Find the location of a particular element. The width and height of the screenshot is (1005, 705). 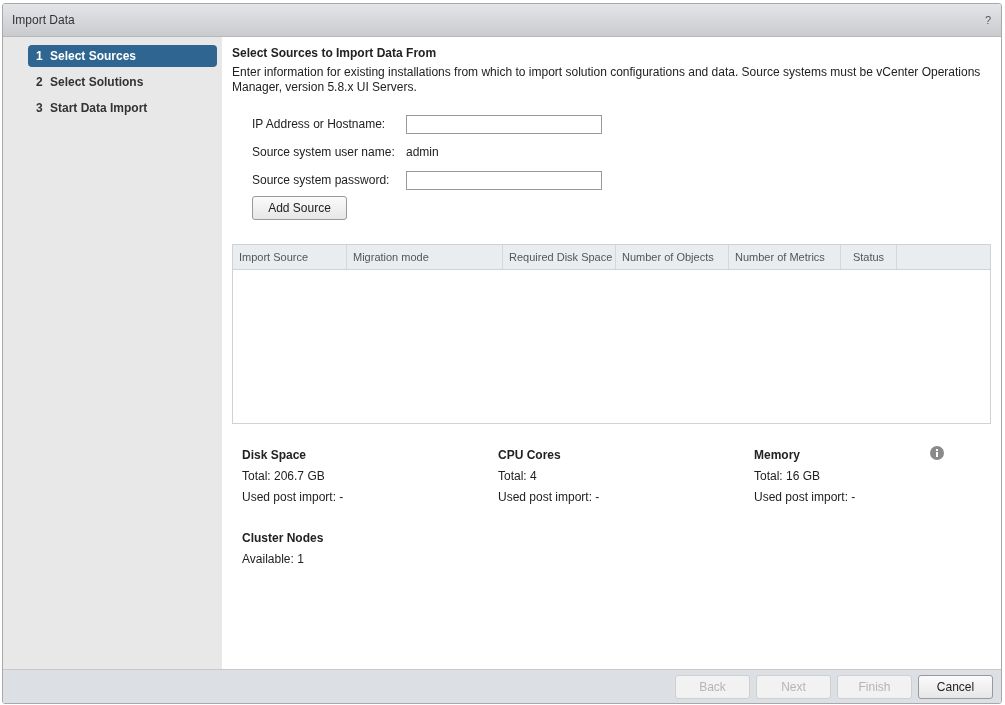

dialog-button: Cancel is located at coordinates (955, 686).